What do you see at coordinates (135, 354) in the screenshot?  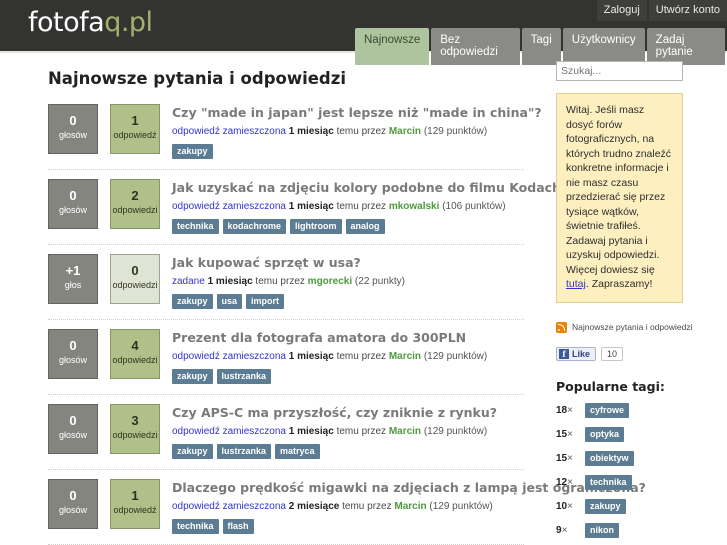 I see `answer-count-box: 4 odpowiedzi` at bounding box center [135, 354].